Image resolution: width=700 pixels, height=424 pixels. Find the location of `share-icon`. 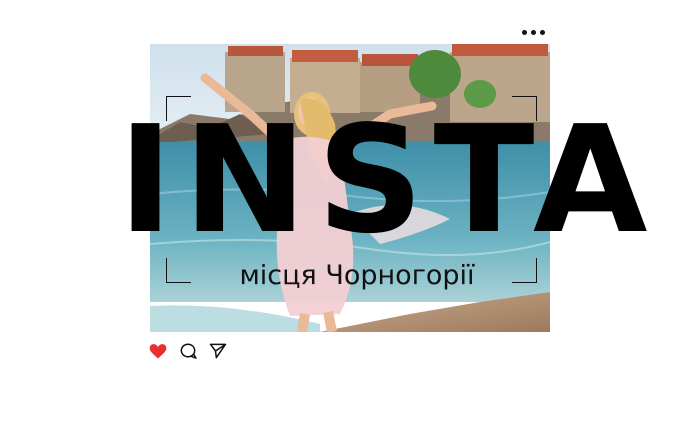

share-icon is located at coordinates (218, 351).